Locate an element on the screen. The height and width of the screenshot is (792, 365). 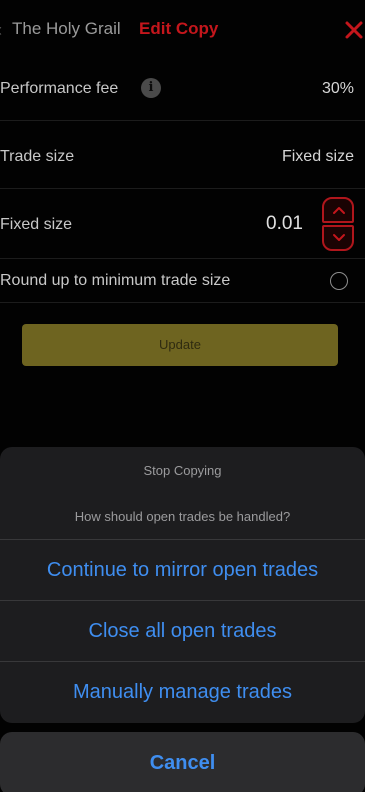
header-title: The Holy Grail is located at coordinates (66, 28).